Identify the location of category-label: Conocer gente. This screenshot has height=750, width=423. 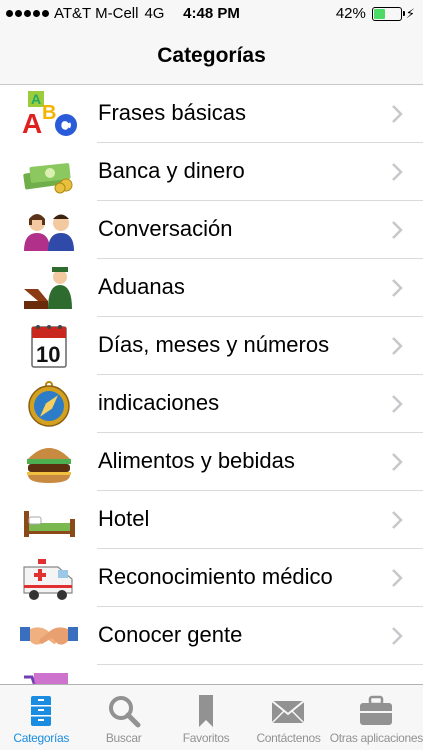
(170, 634).